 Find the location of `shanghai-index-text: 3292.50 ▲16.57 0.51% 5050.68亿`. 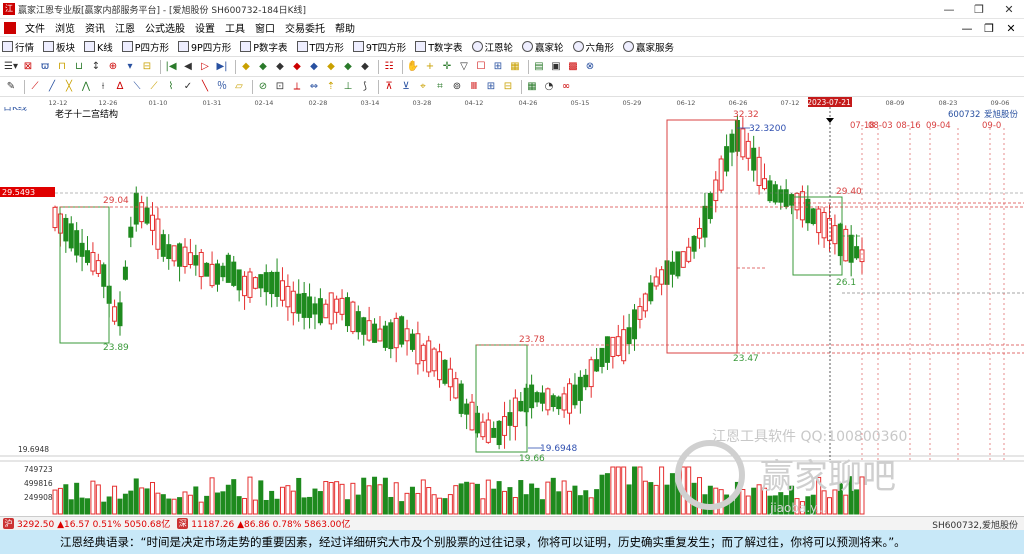

shanghai-index-text: 3292.50 ▲16.57 0.51% 5050.68亿 is located at coordinates (93, 523).